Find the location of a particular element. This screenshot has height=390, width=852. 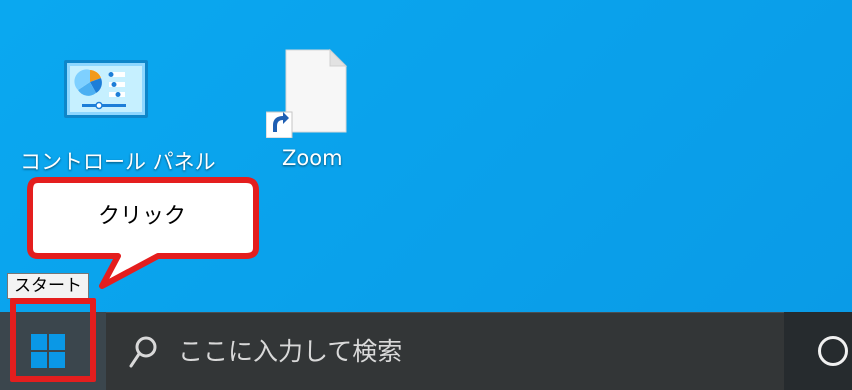

start-tooltip: スタート is located at coordinates (48, 286).